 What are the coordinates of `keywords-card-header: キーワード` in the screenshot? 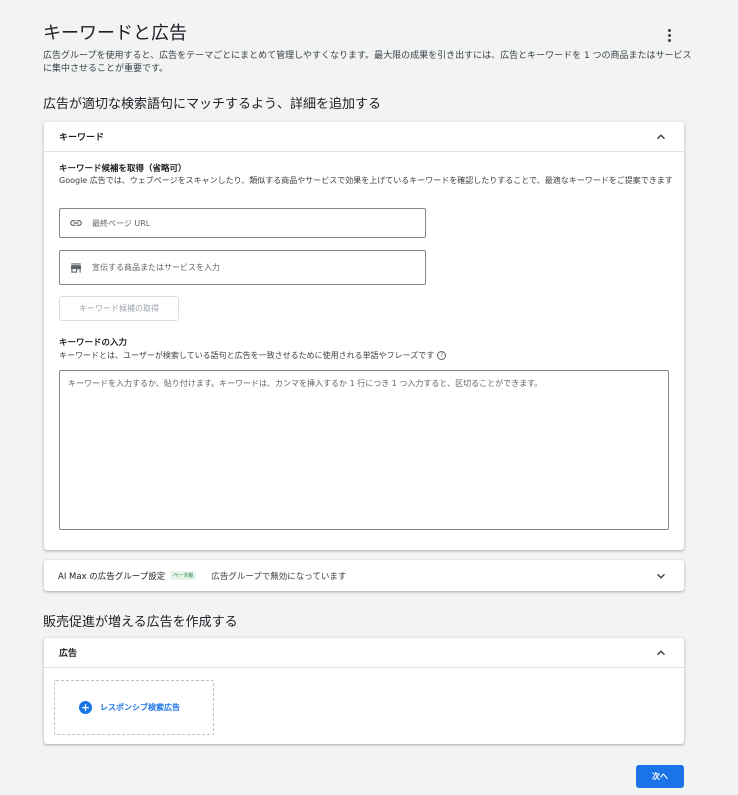 It's located at (364, 137).